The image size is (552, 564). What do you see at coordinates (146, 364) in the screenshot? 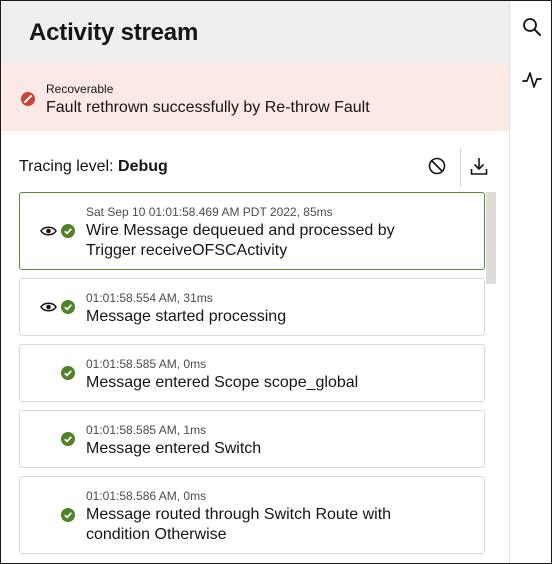
I see `activity-timestamp: 01:01:58.585 AM, 0ms` at bounding box center [146, 364].